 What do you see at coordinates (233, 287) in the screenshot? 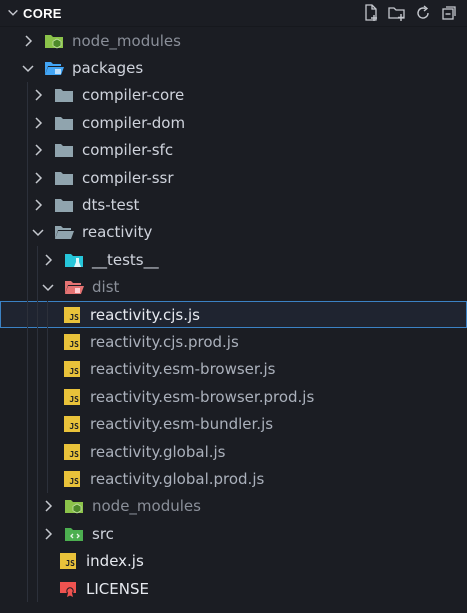
I see `tree-folder-item: dist` at bounding box center [233, 287].